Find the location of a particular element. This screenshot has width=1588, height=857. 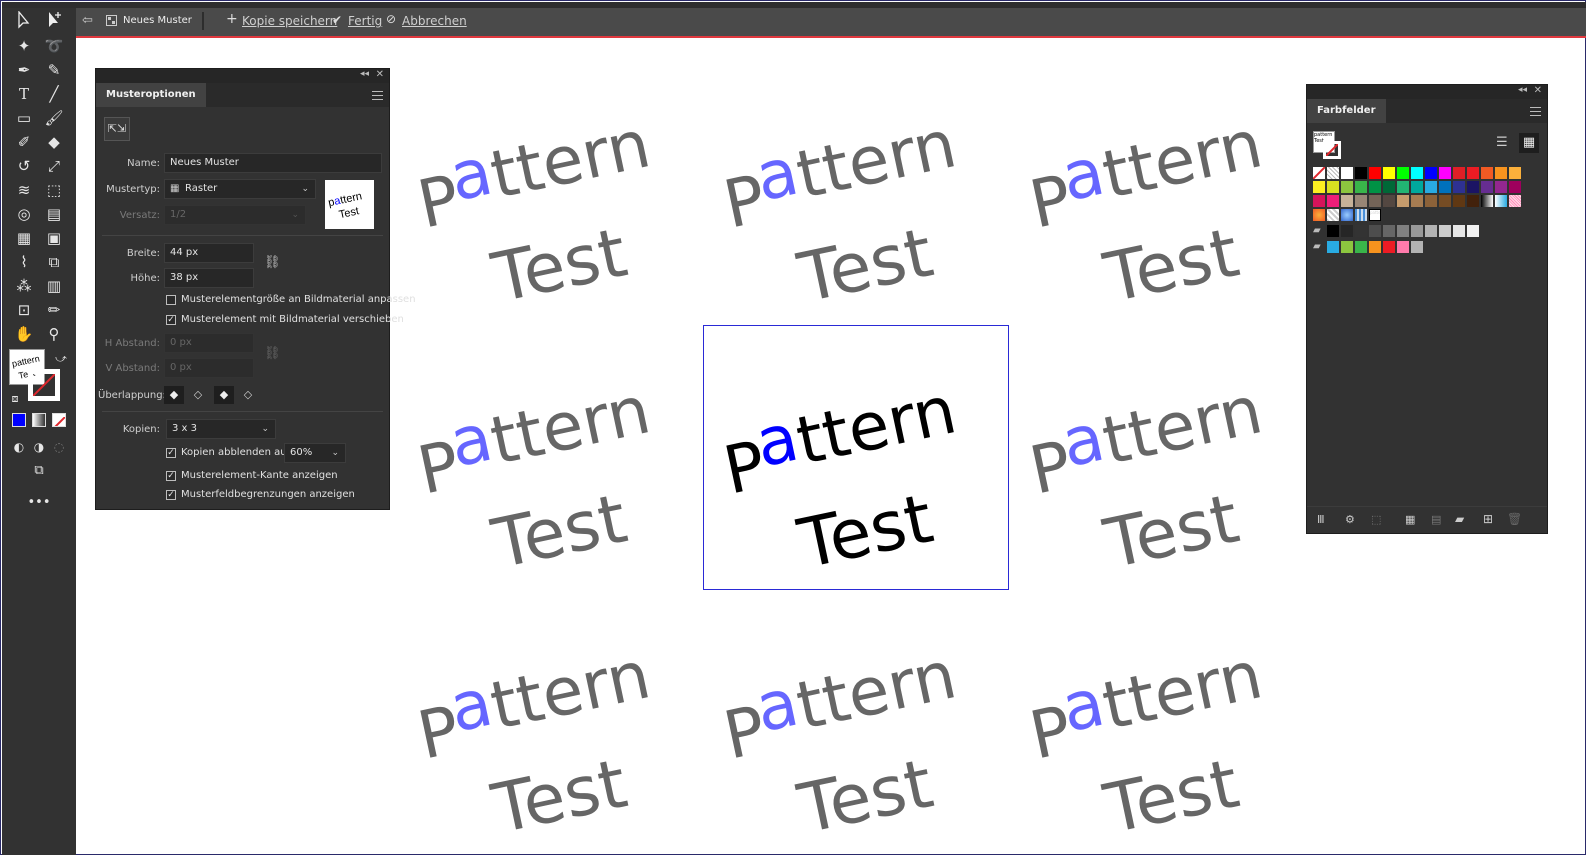

tab-musteroptionen: Musteroptionen is located at coordinates (151, 95).